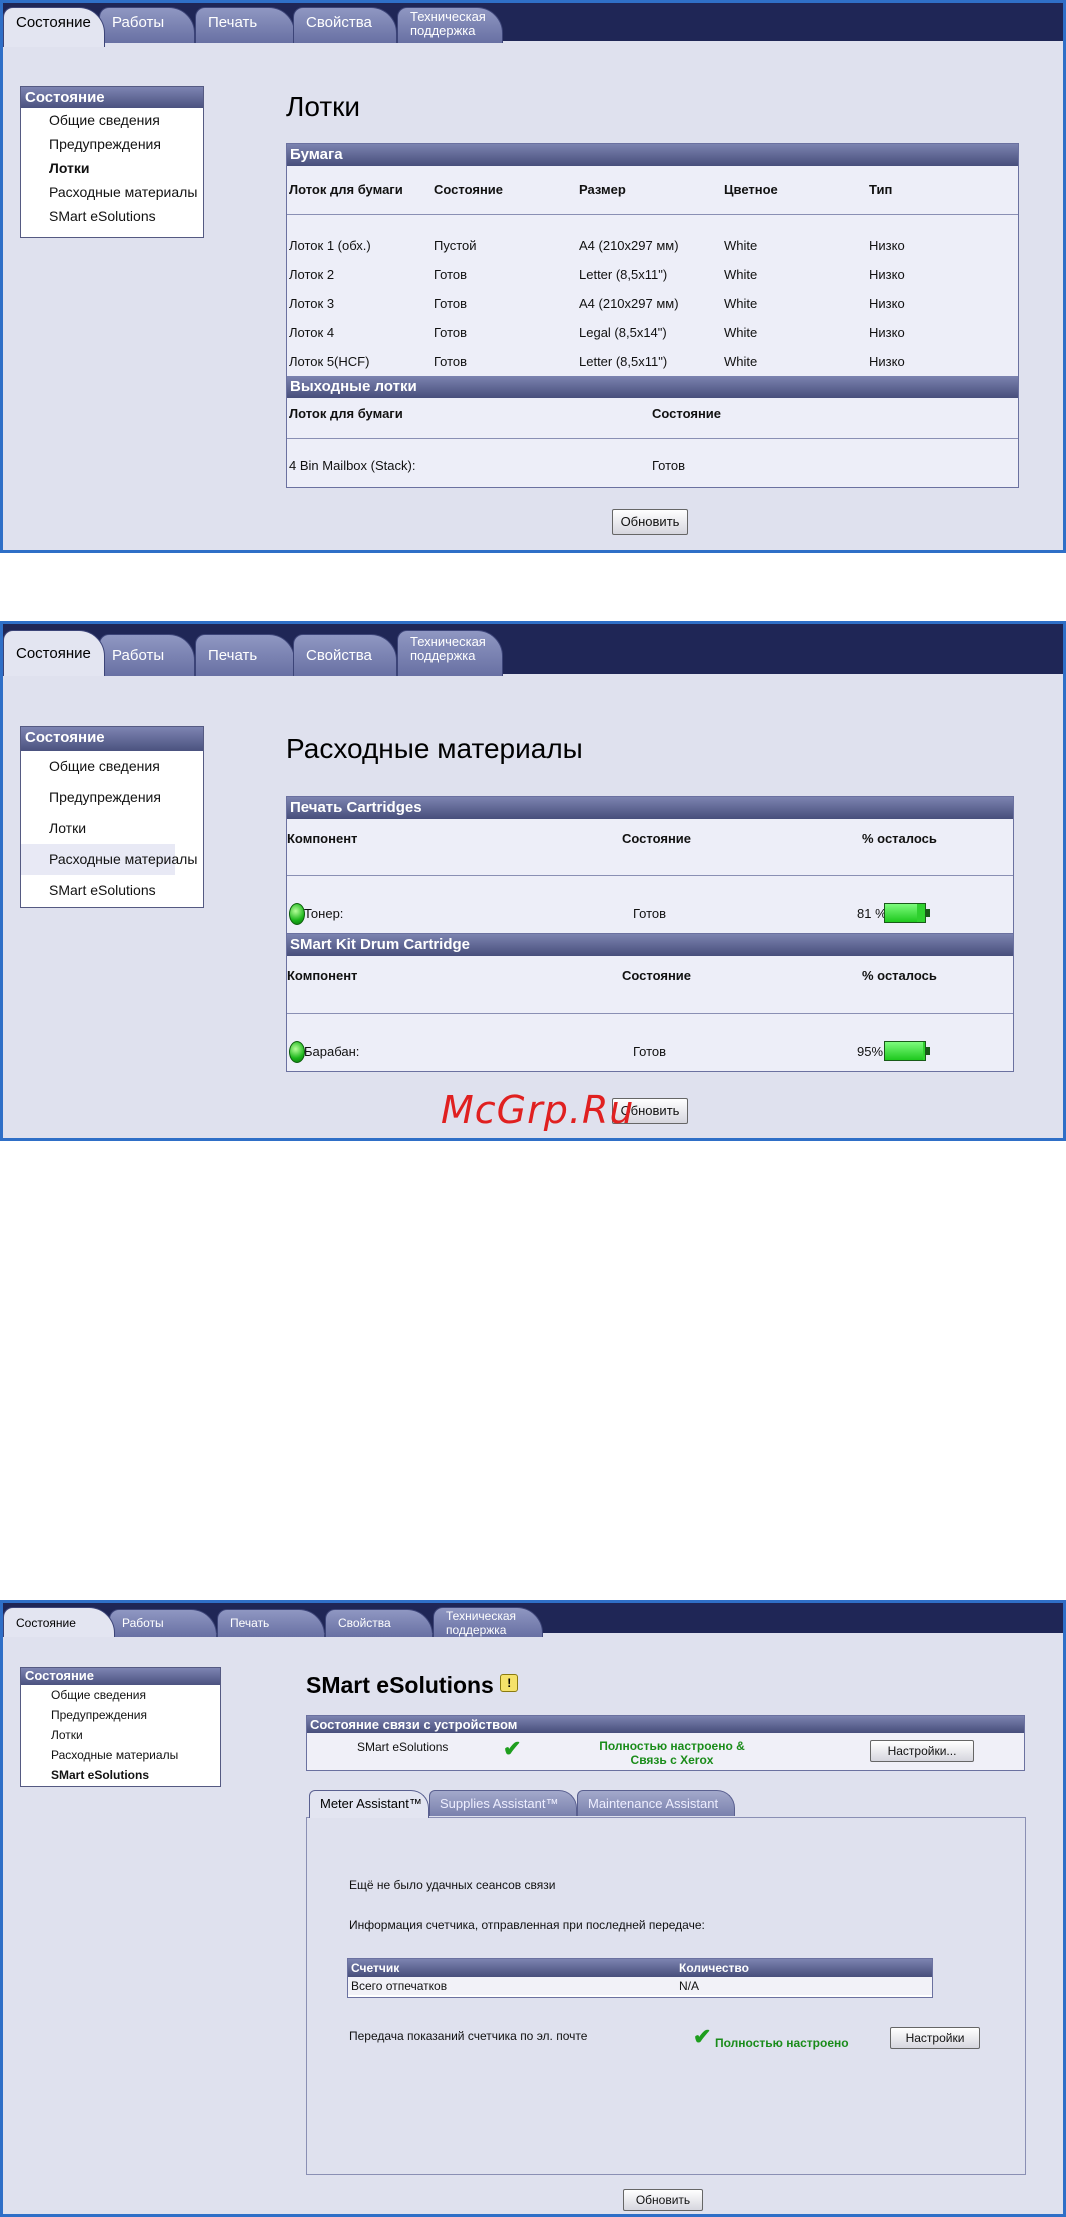 This screenshot has width=1066, height=2217. What do you see at coordinates (312, 274) in the screenshot?
I see `tray-name: Лоток 2` at bounding box center [312, 274].